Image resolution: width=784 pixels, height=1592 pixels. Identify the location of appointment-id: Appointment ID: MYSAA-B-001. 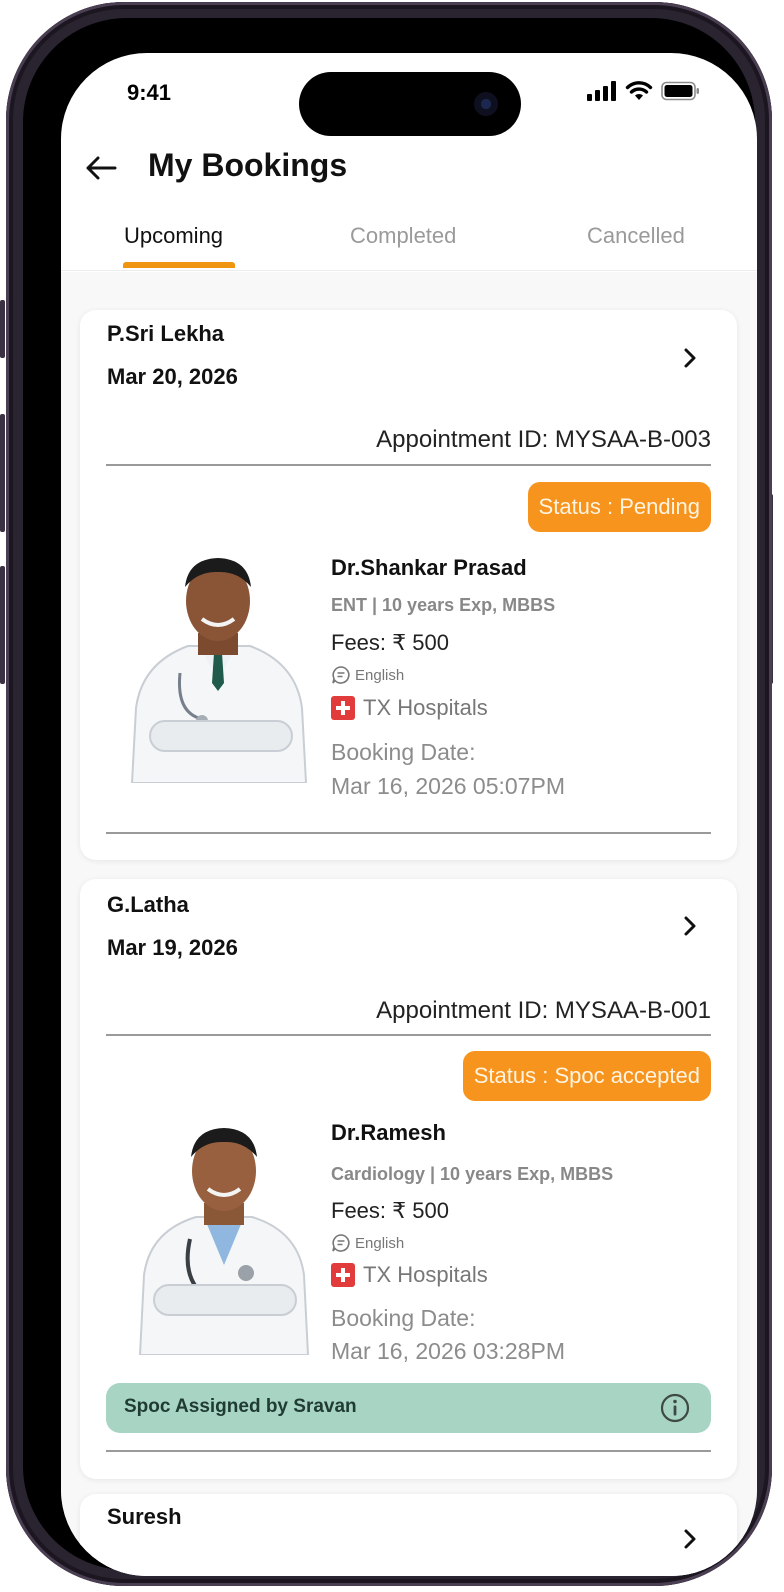
(543, 1010).